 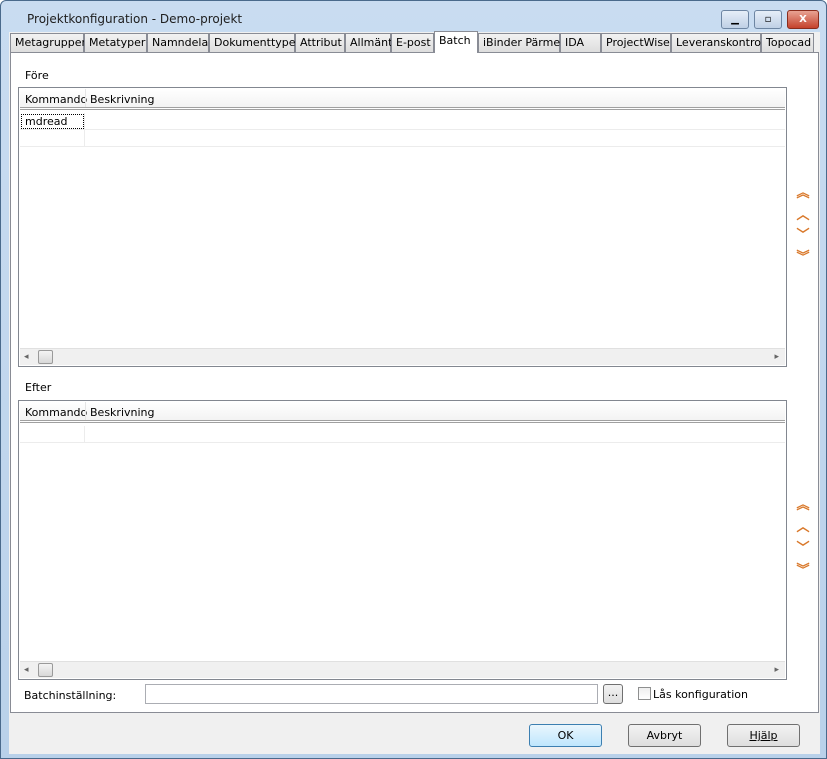 What do you see at coordinates (52, 121) in the screenshot?
I see `kommando-cell: mdread` at bounding box center [52, 121].